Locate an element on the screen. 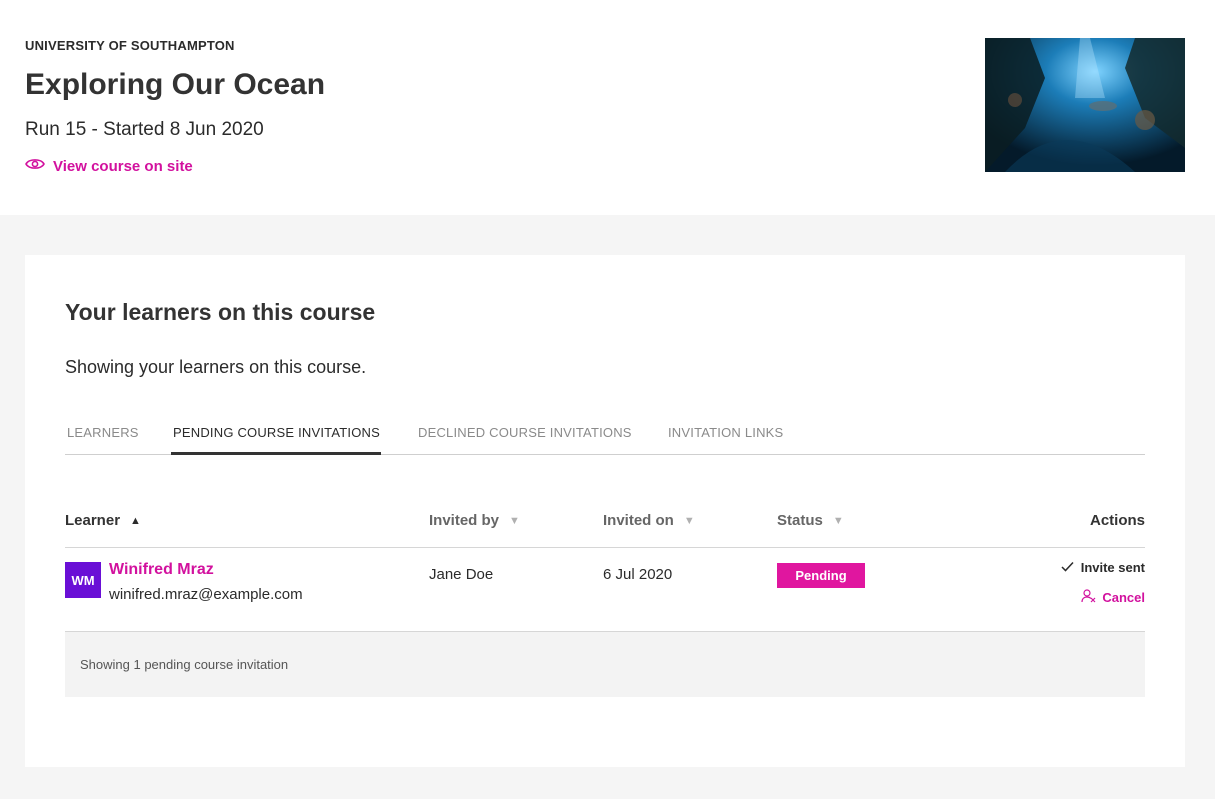  panel-title: Your learners on this course is located at coordinates (220, 312).